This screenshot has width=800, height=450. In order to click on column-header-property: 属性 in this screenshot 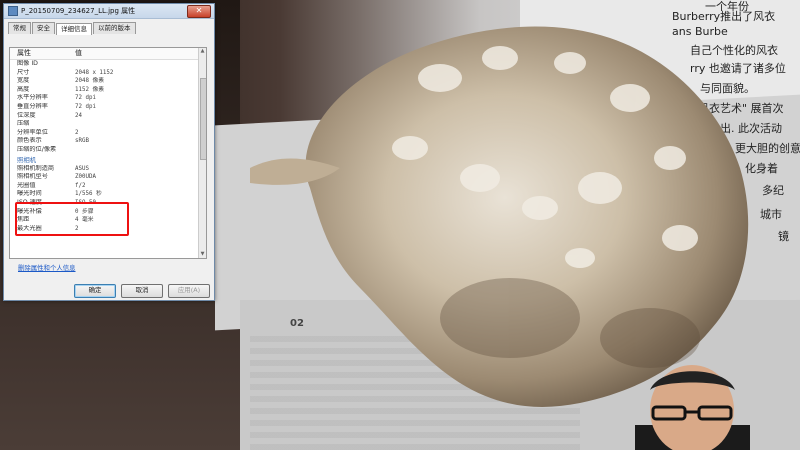, I will do `click(42, 53)`.